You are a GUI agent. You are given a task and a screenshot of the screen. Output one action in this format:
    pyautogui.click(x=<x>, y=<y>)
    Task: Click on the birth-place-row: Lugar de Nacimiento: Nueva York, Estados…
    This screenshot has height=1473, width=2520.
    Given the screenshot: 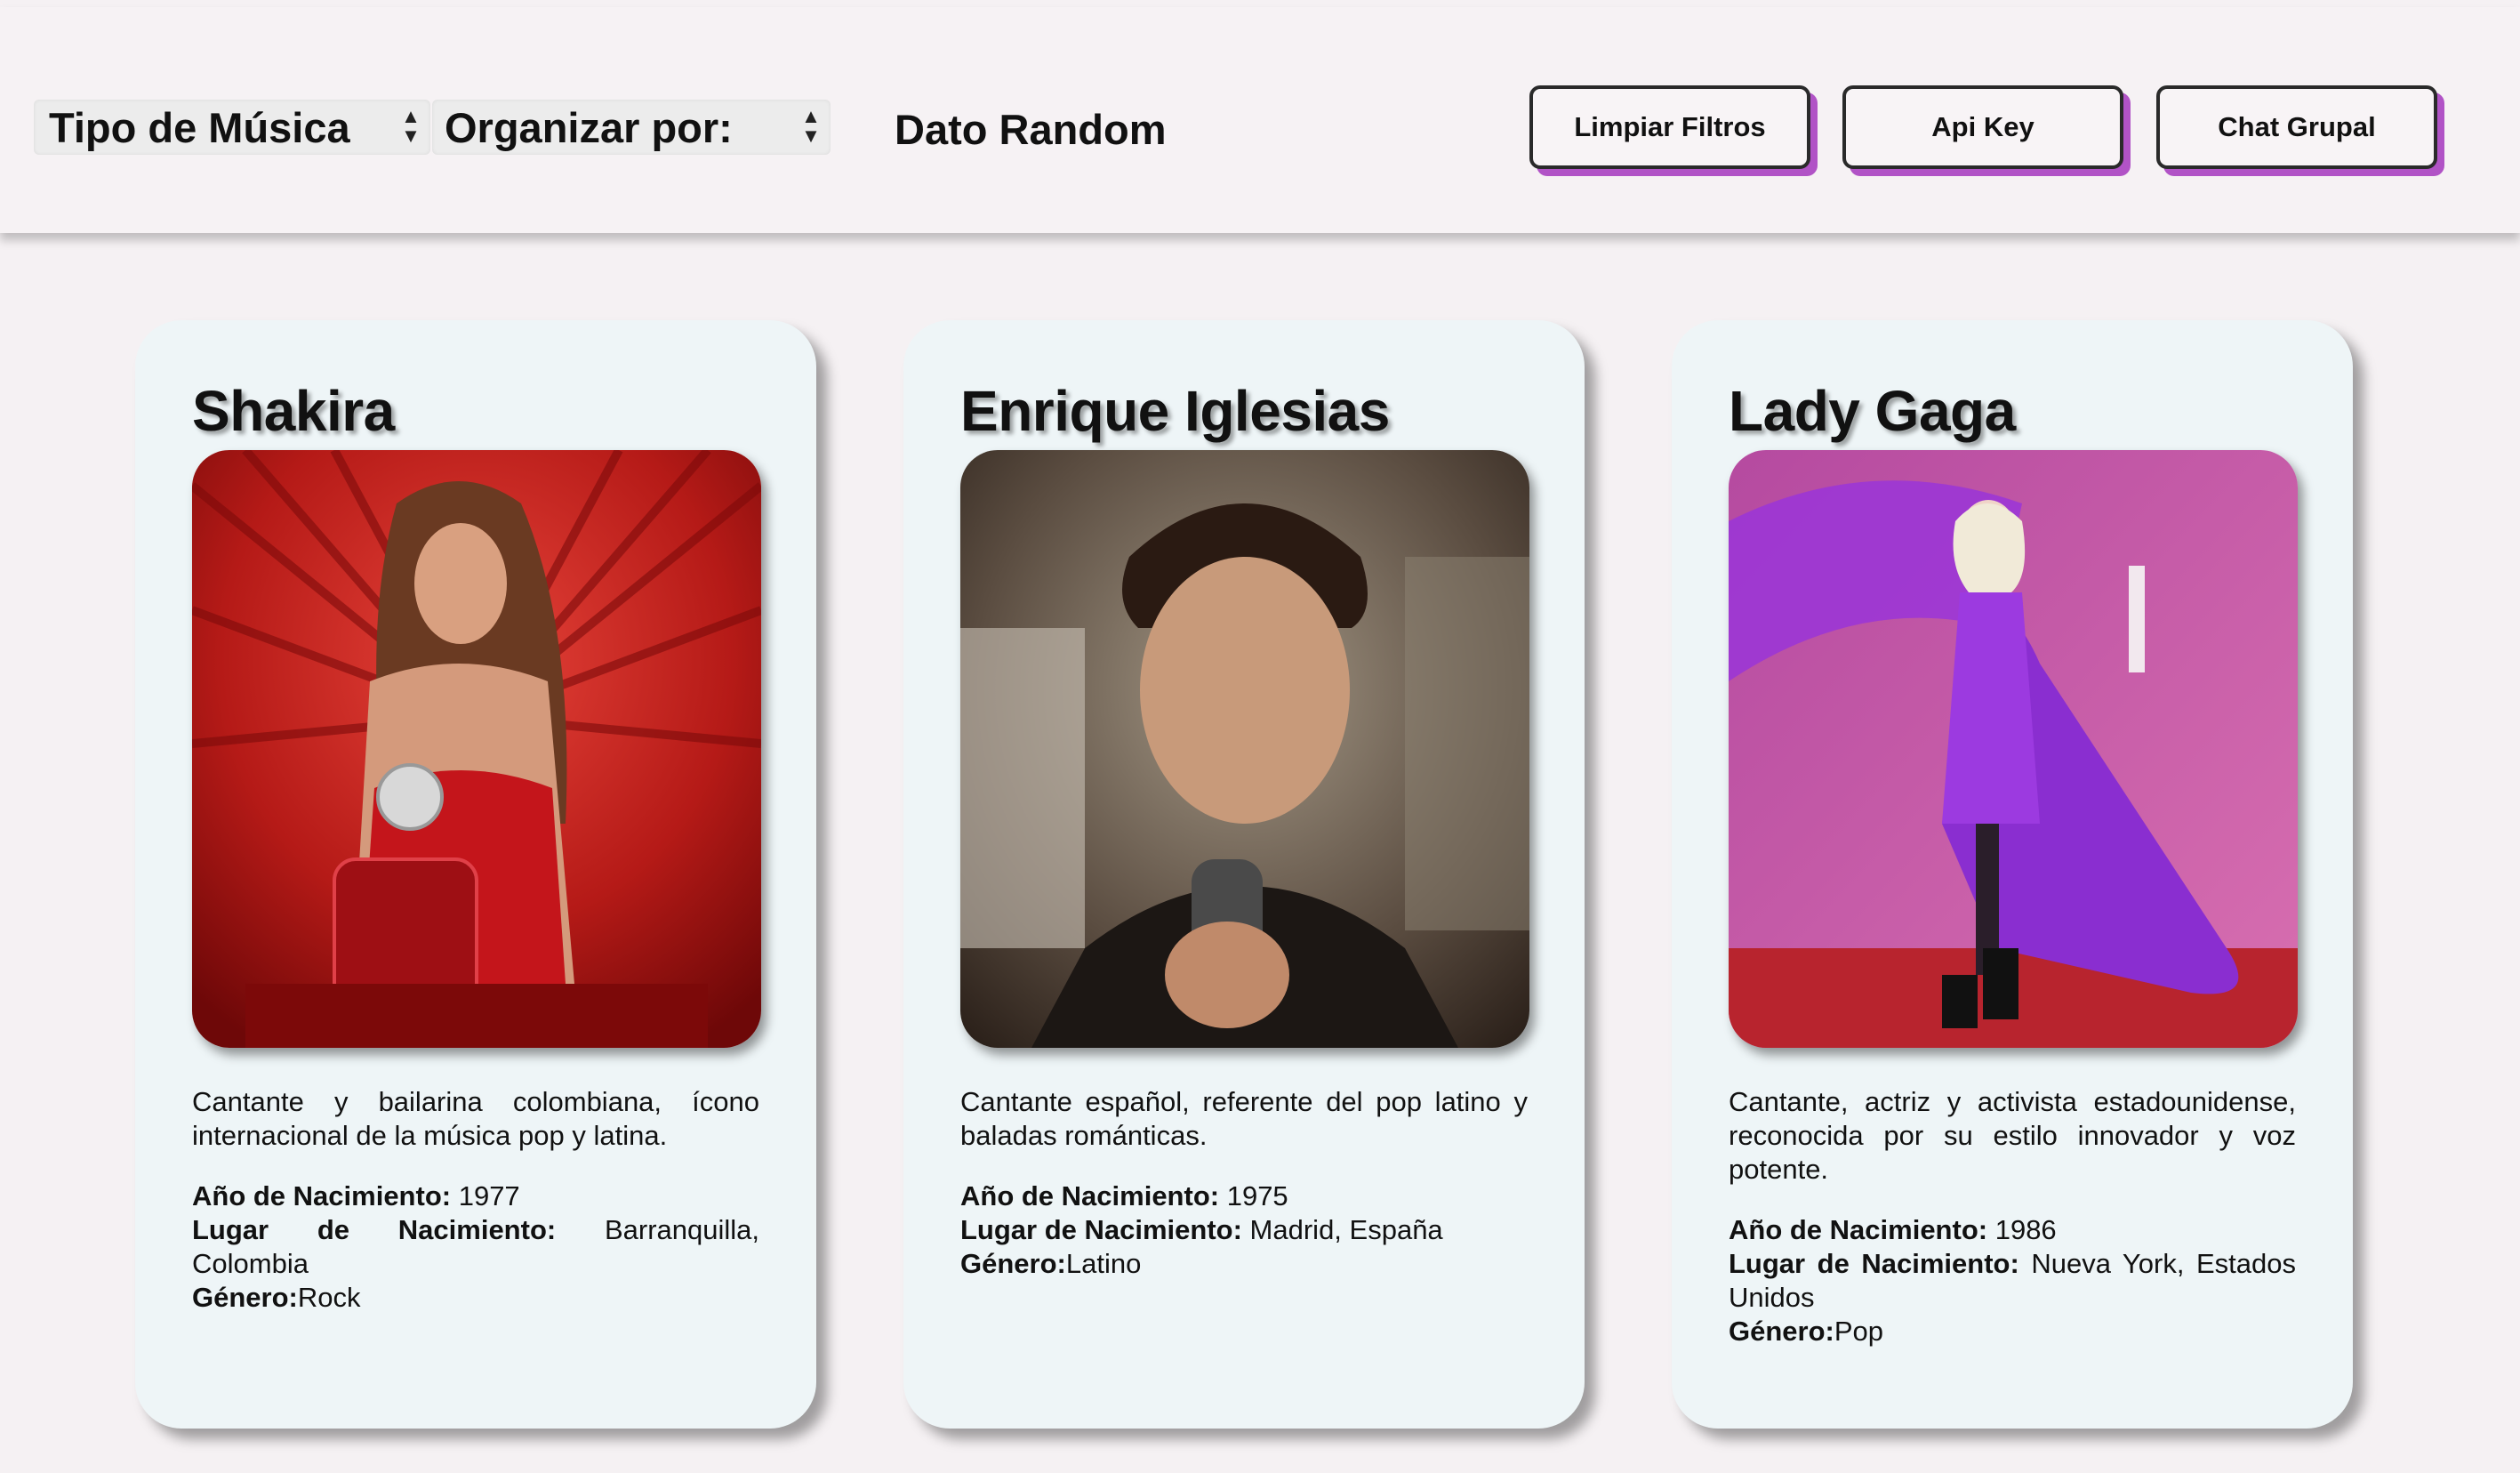 What is the action you would take?
    pyautogui.click(x=2012, y=1281)
    